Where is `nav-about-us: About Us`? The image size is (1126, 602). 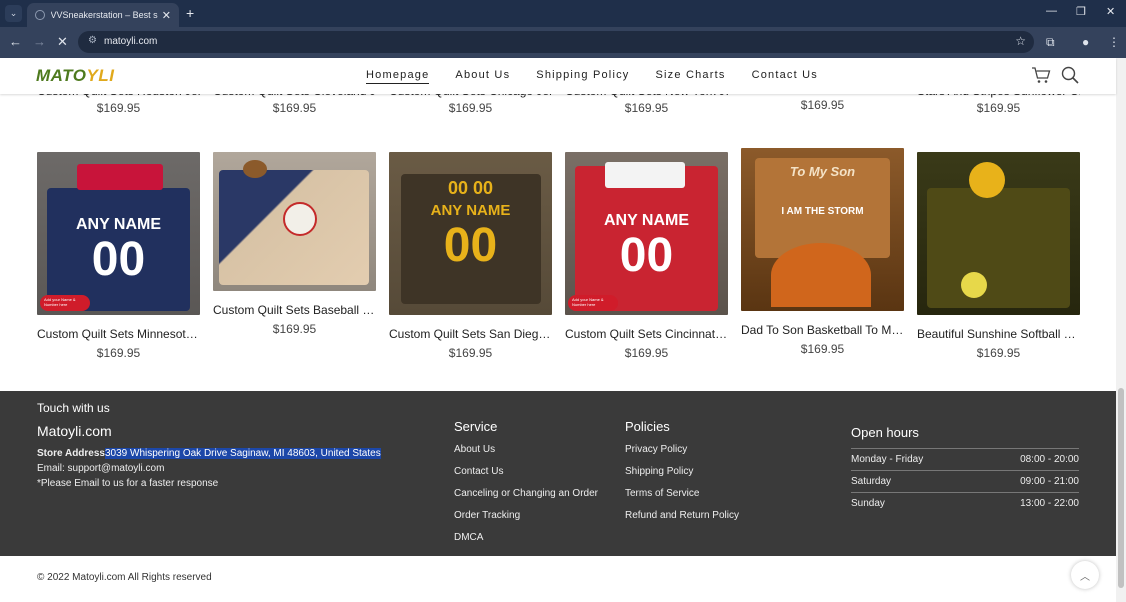 nav-about-us: About Us is located at coordinates (482, 76).